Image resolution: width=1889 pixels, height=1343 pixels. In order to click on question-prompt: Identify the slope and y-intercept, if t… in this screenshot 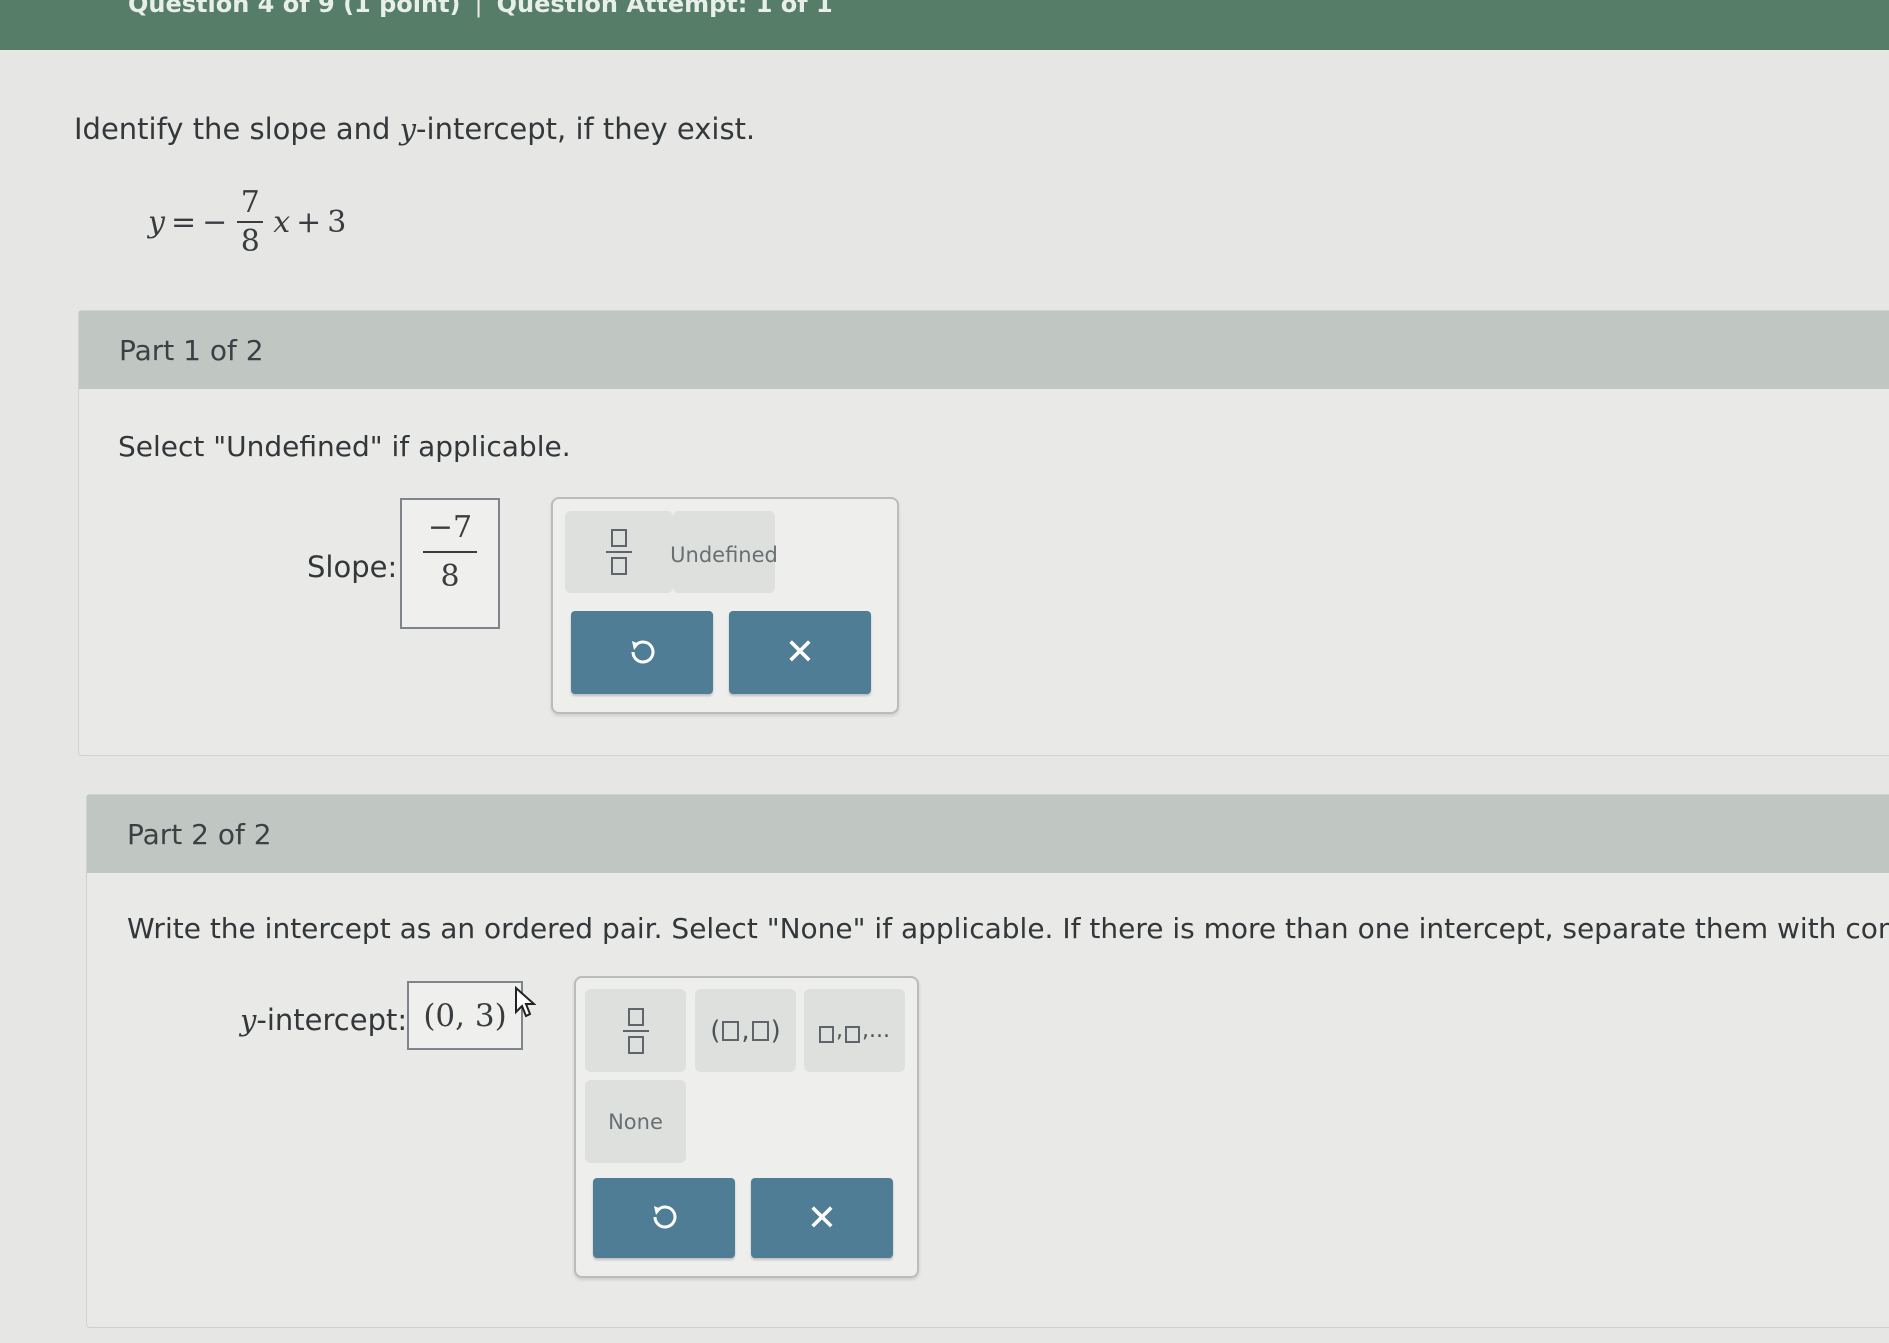, I will do `click(414, 129)`.